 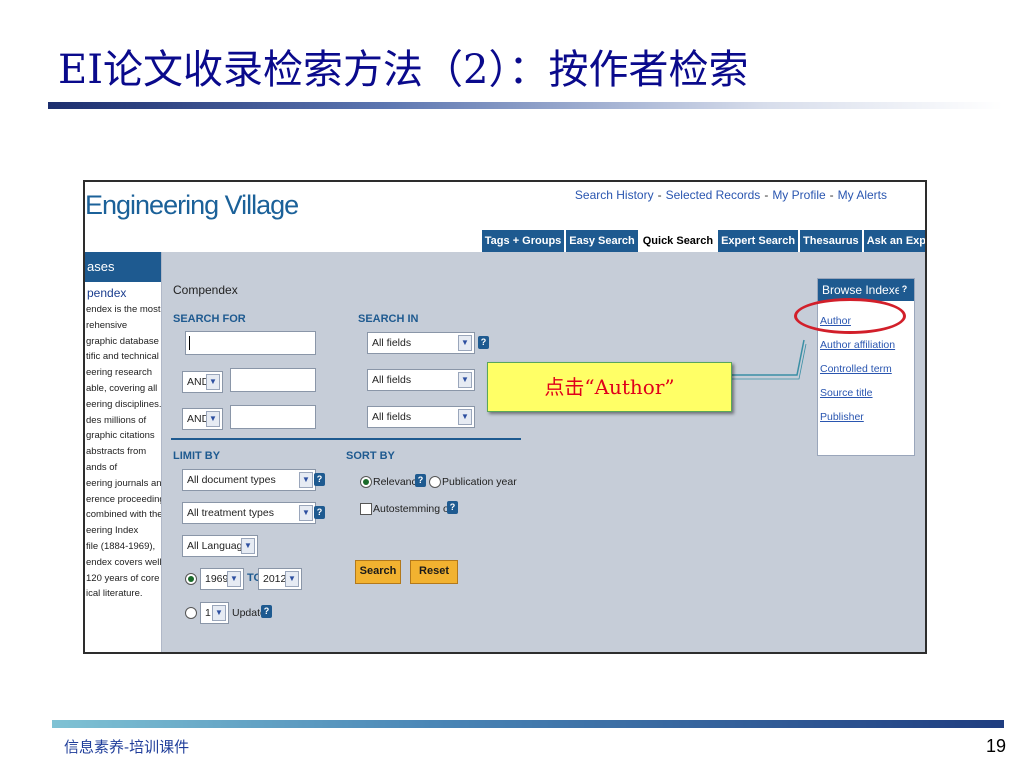 What do you see at coordinates (124, 562) in the screenshot?
I see `database-description-line: endex covers well` at bounding box center [124, 562].